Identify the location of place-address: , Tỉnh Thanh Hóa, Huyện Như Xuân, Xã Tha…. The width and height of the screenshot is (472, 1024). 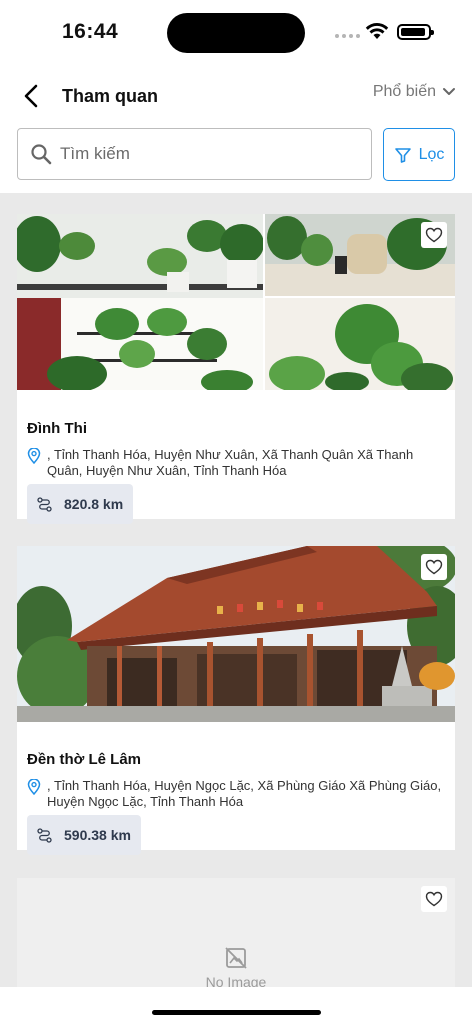
(237, 463).